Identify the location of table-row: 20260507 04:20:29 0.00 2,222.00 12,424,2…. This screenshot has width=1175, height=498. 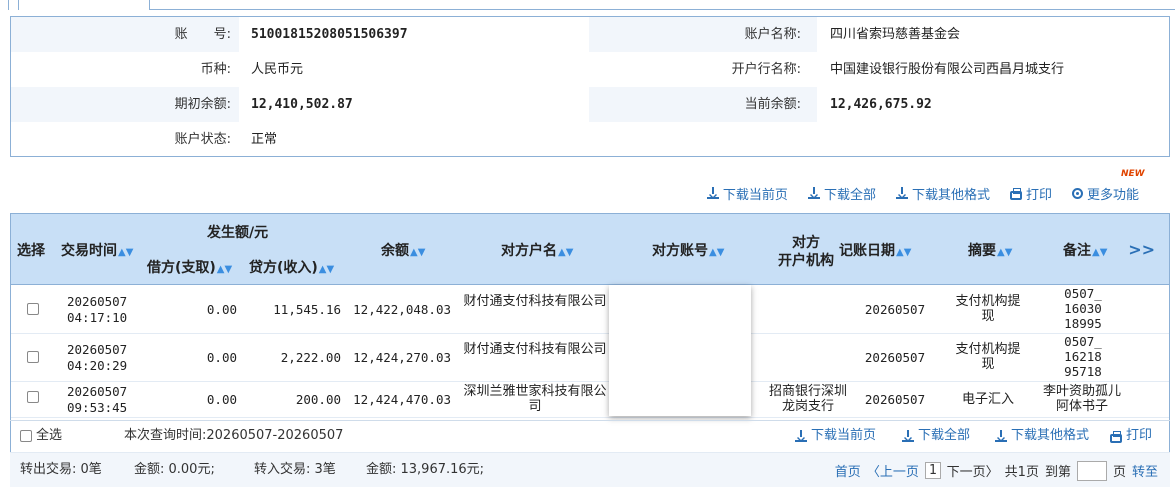
(590, 358).